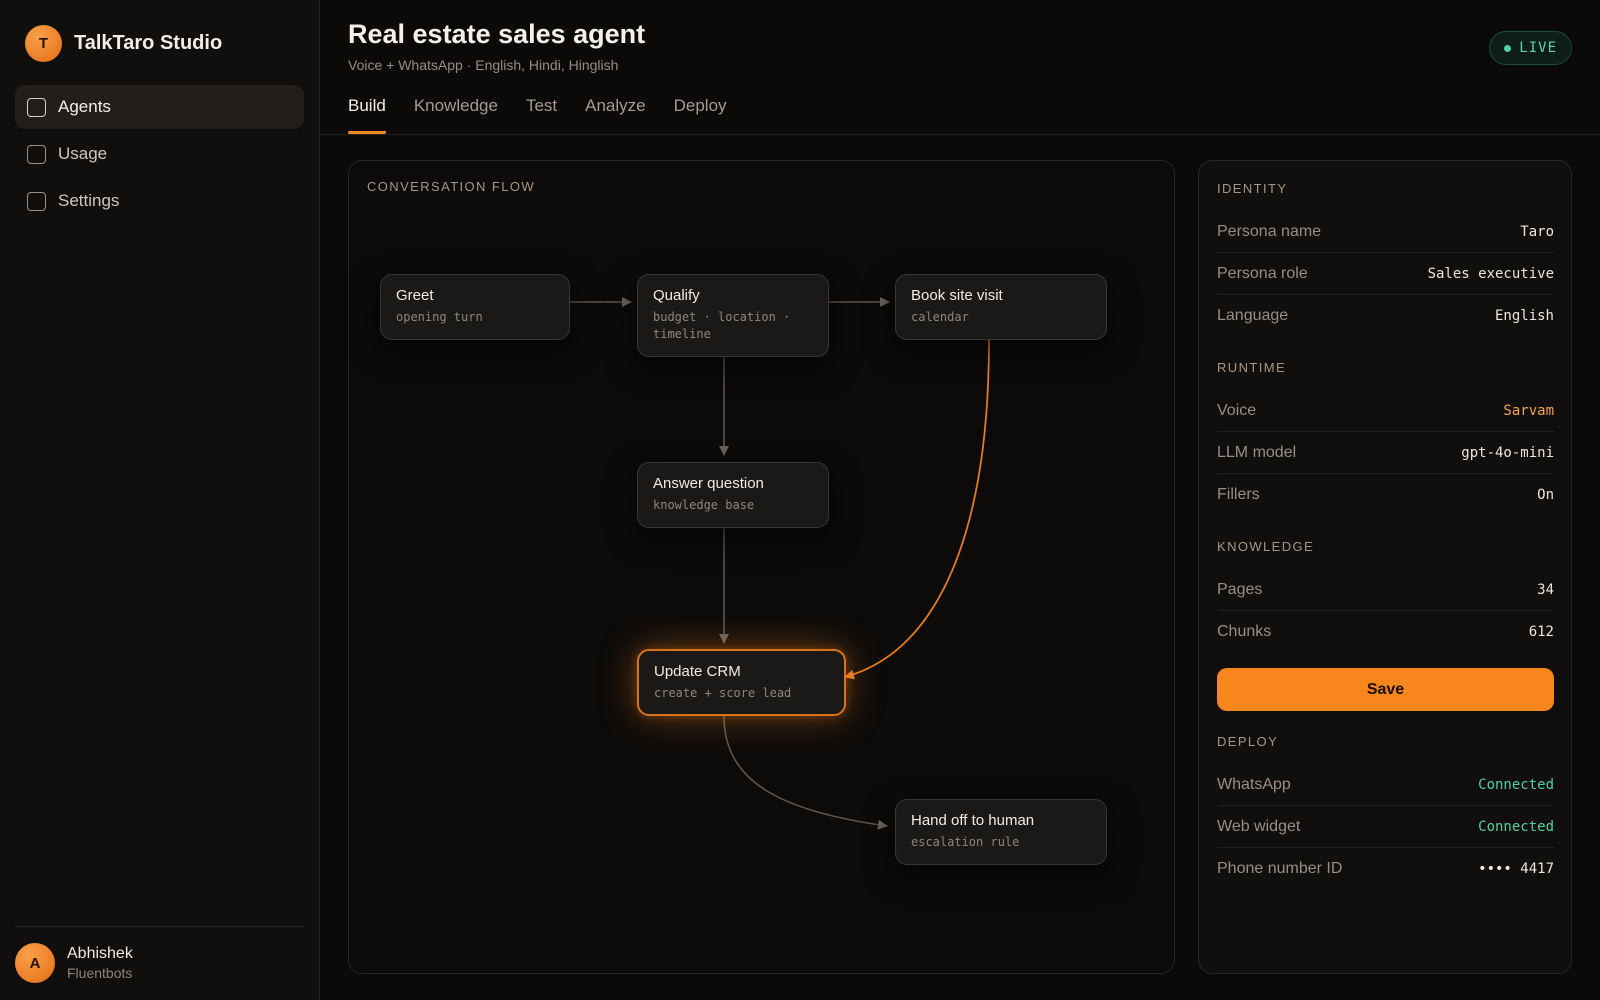 This screenshot has height=1000, width=1600. What do you see at coordinates (1385, 453) in the screenshot?
I see `row-llm-model: LLM model gpt-4o-mini` at bounding box center [1385, 453].